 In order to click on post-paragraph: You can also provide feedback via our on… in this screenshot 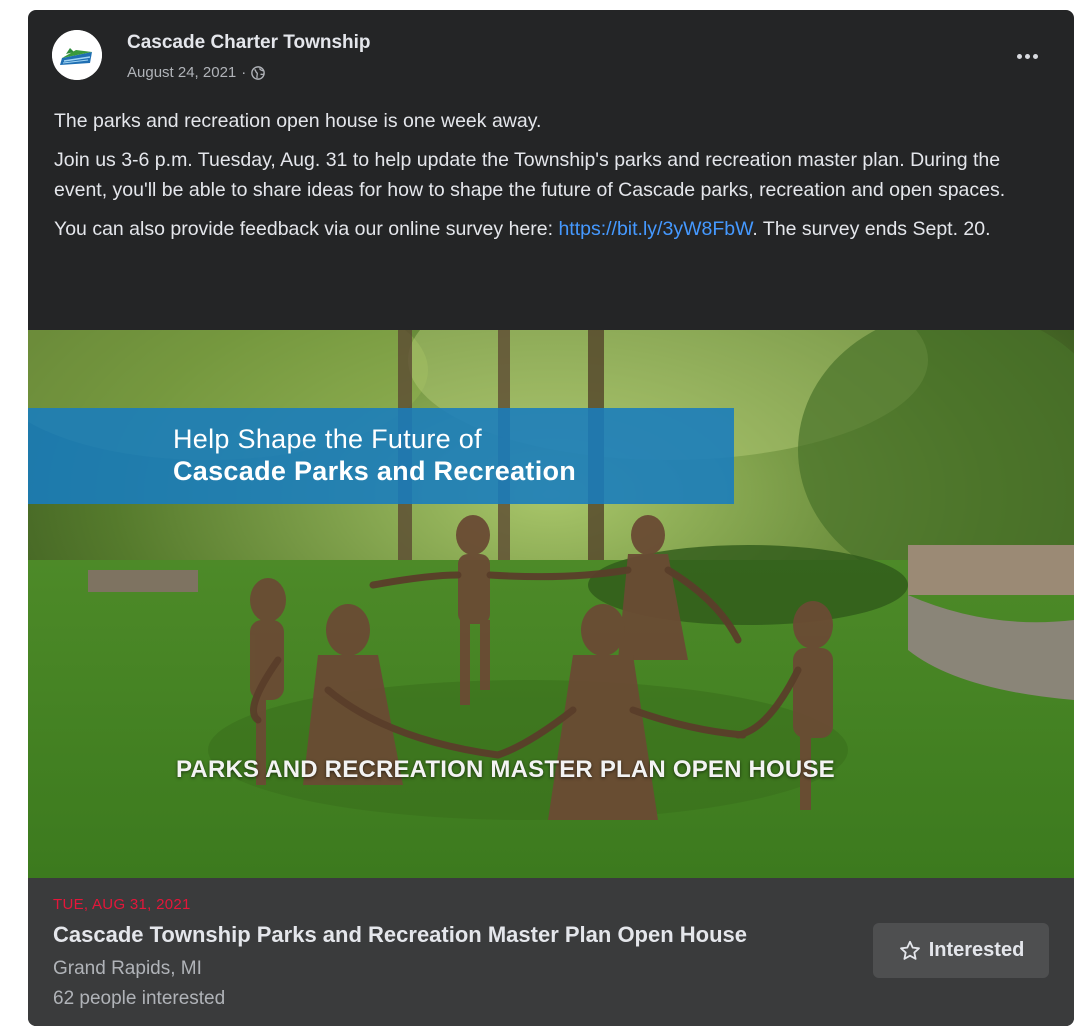, I will do `click(554, 229)`.